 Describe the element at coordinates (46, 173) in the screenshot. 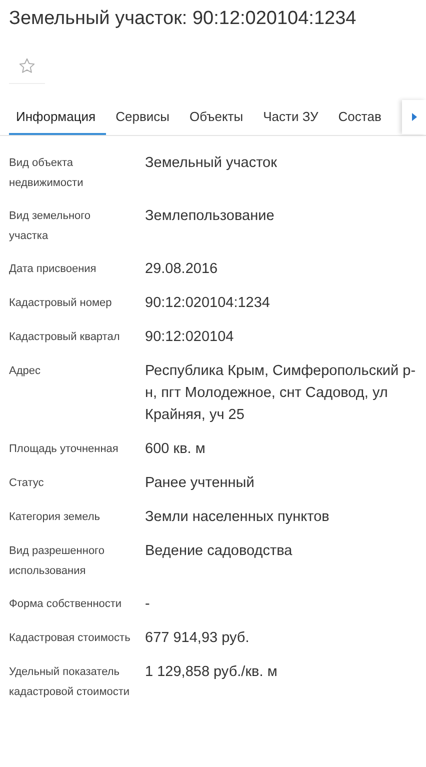

I see `field-label: Вид объекта недвижимости` at that location.